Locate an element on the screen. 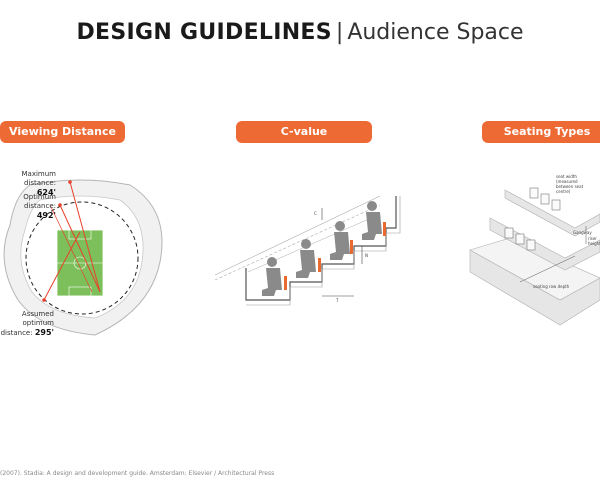 This screenshot has width=600, height=500. assumed-distance-text-1: Assumed optimum is located at coordinates (37, 318).